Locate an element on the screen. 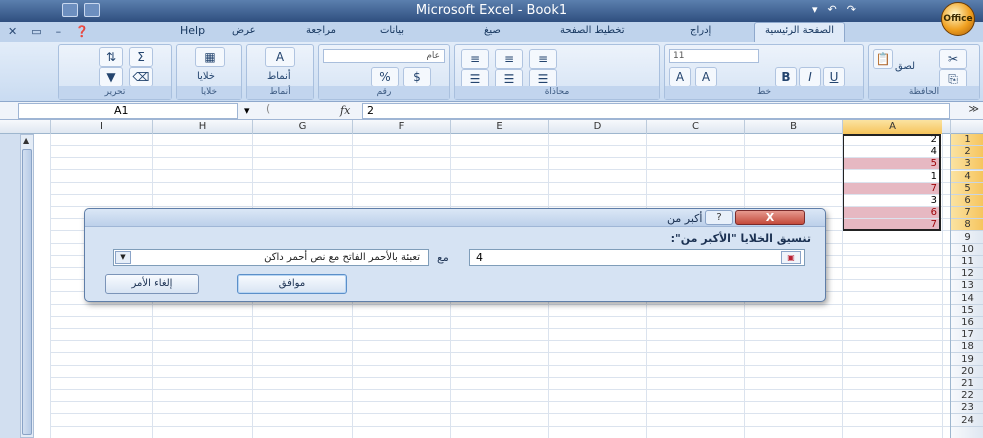 Image resolution: width=983 pixels, height=438 pixels. row-header-3: 3 is located at coordinates (967, 164).